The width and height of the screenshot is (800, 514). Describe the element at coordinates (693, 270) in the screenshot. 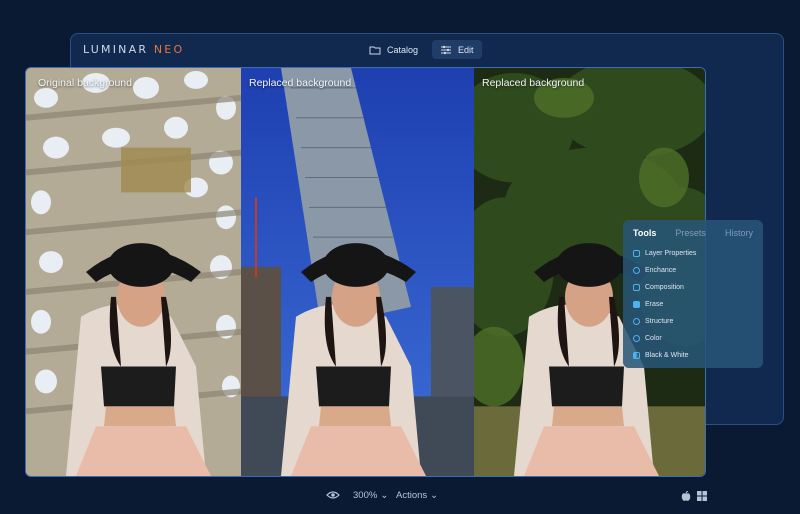

I see `tool-enhance: Enchance` at that location.